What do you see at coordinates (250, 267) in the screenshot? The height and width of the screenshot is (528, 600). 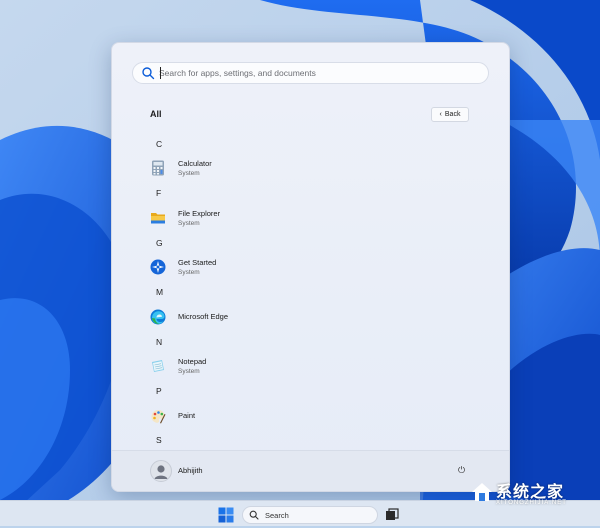 I see `app-get-started: Get Started System` at bounding box center [250, 267].